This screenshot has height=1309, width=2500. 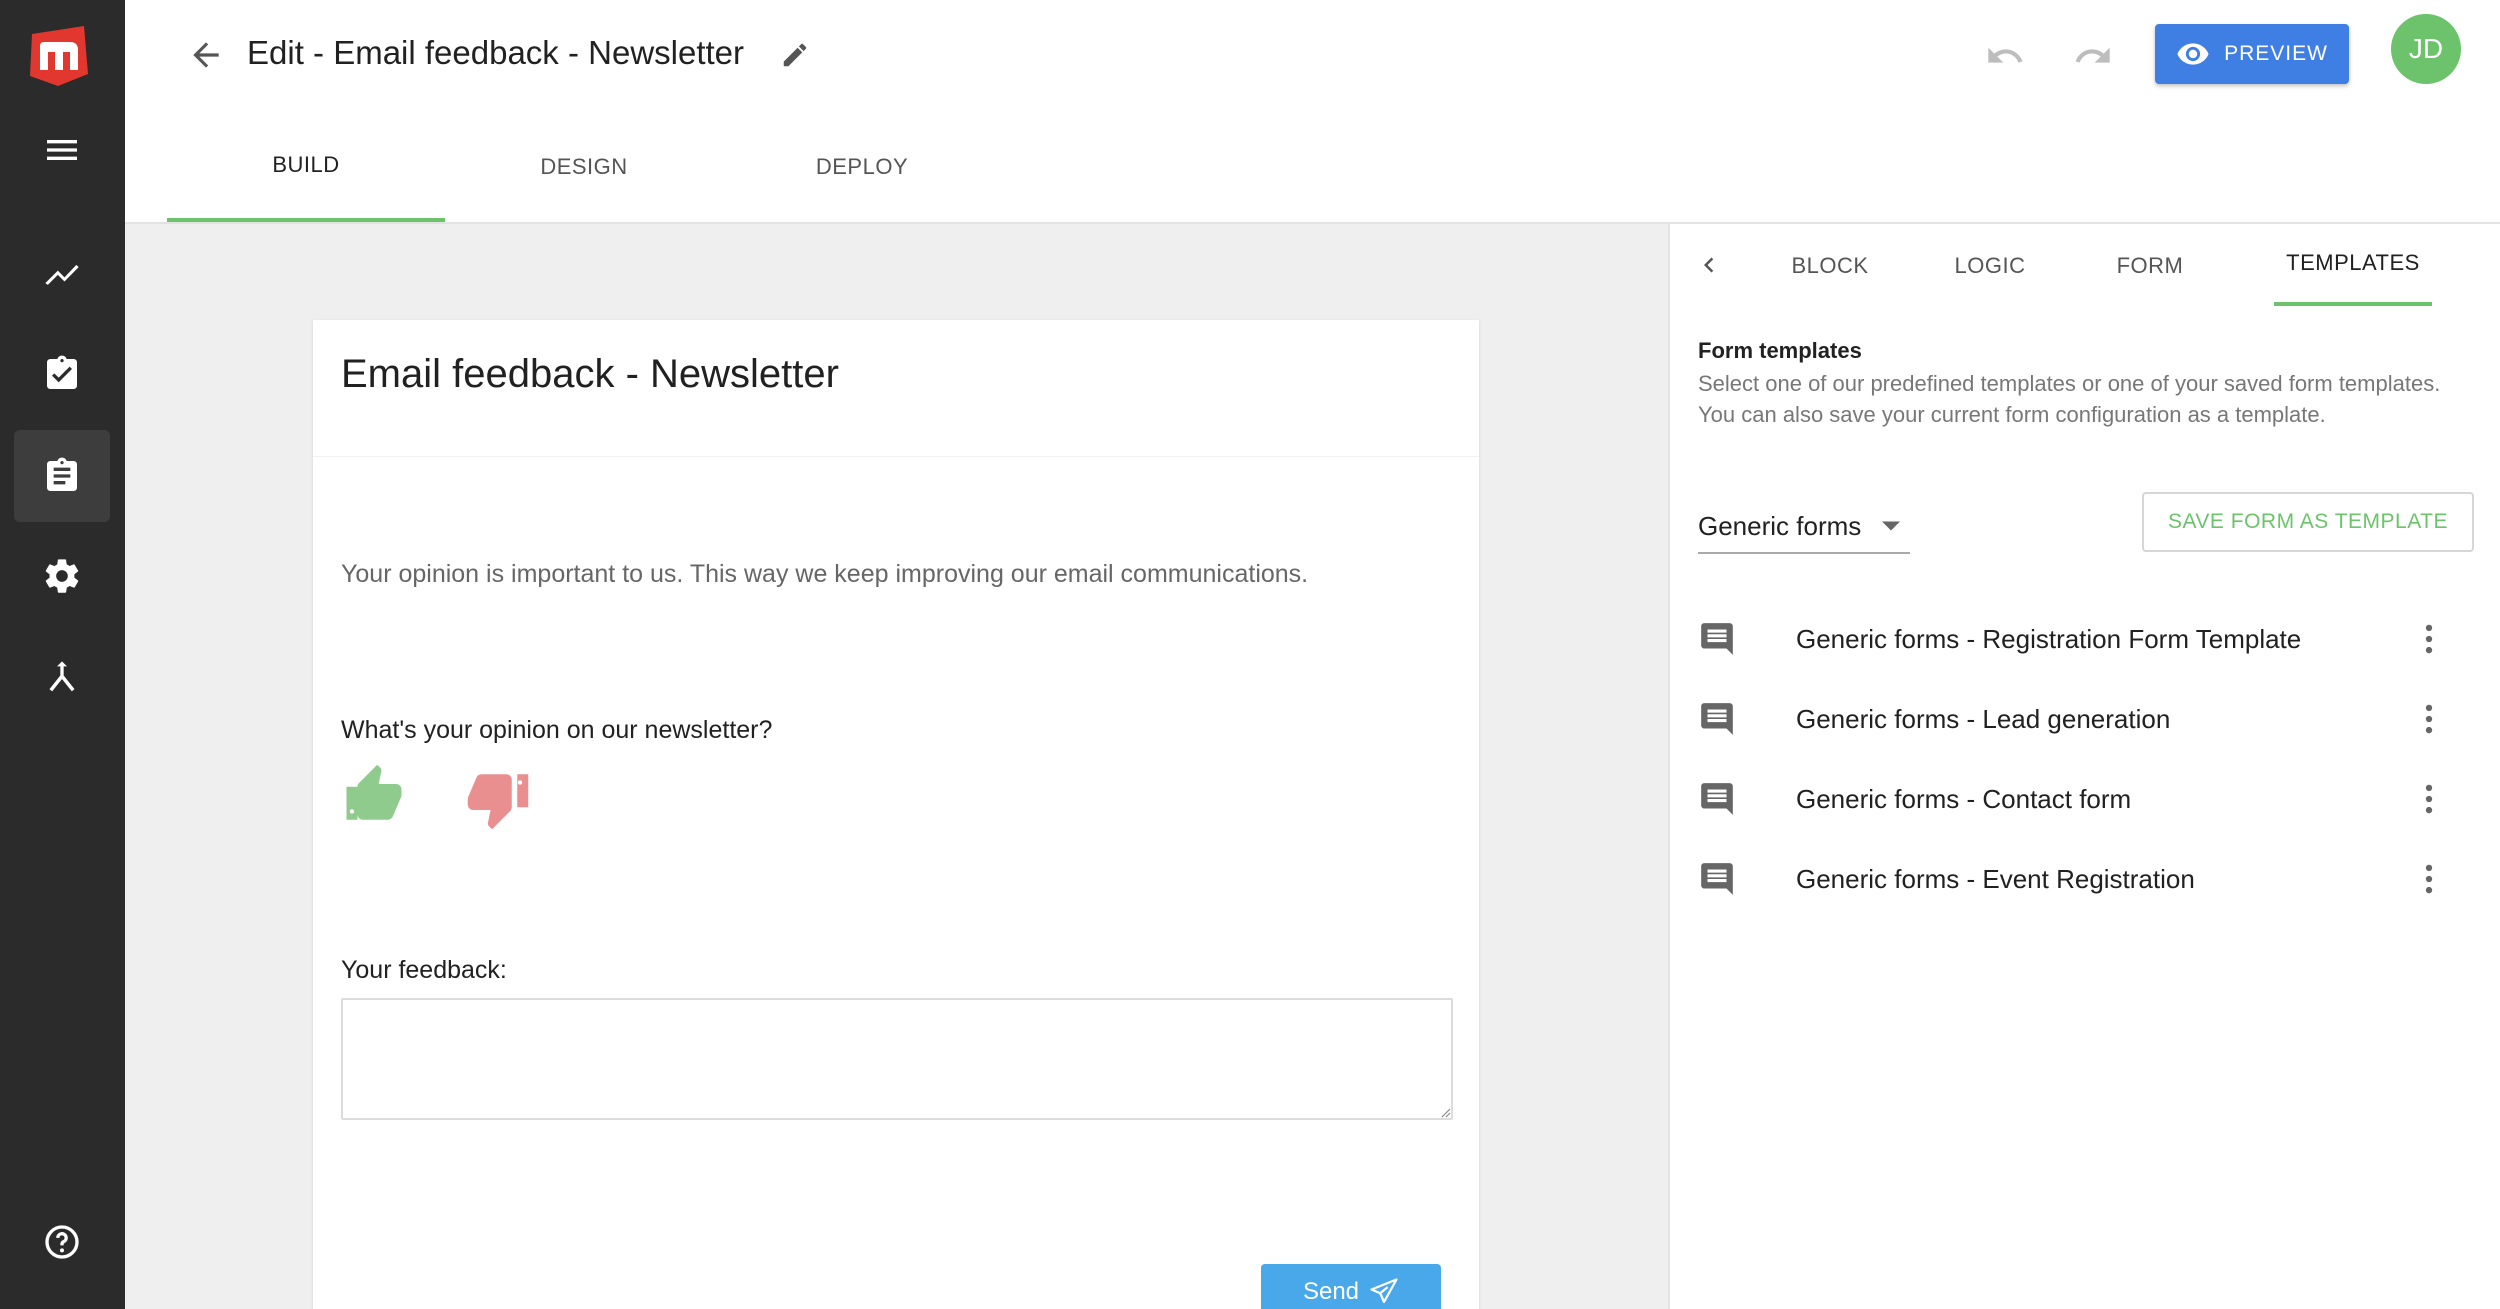 I want to click on preview-button: PREVIEW, so click(x=2252, y=54).